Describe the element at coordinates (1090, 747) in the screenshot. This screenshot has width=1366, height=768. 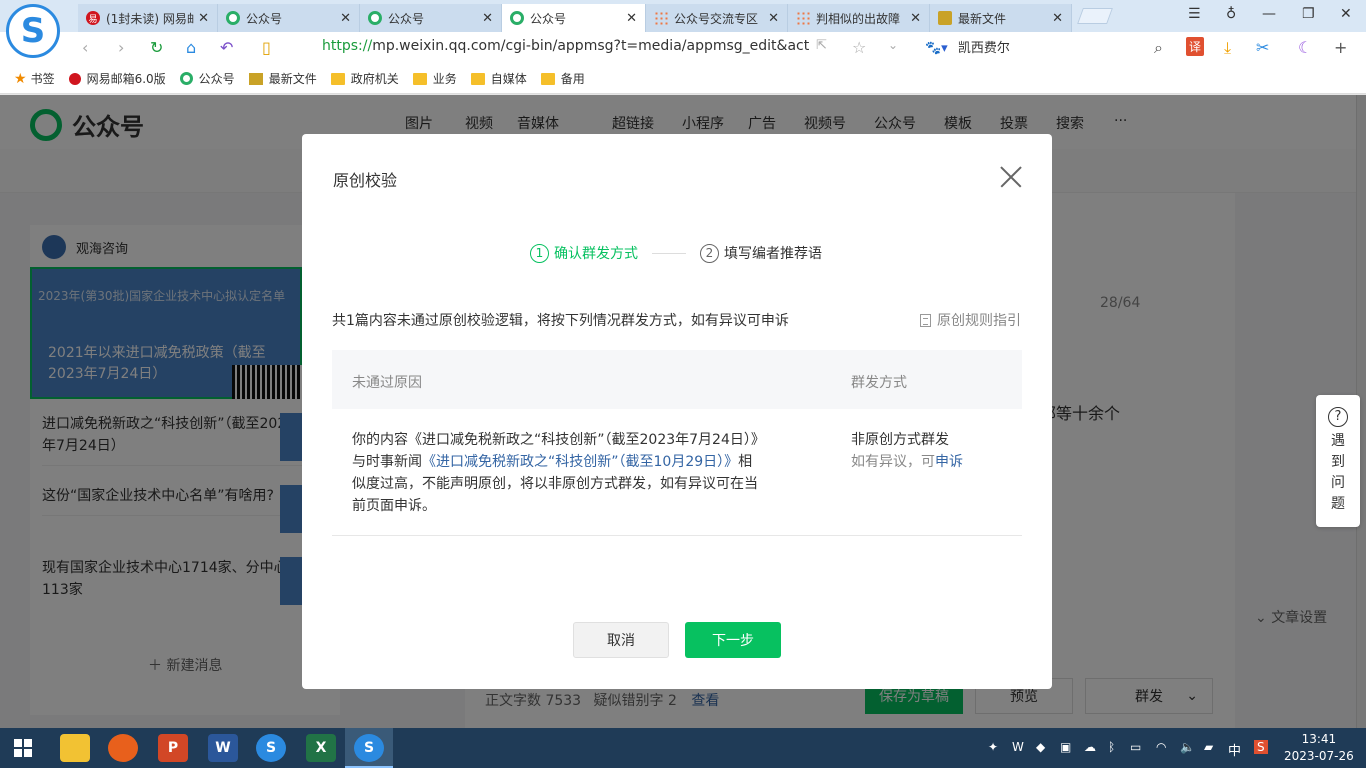
I see `tray-cloud-icon: ☁` at that location.